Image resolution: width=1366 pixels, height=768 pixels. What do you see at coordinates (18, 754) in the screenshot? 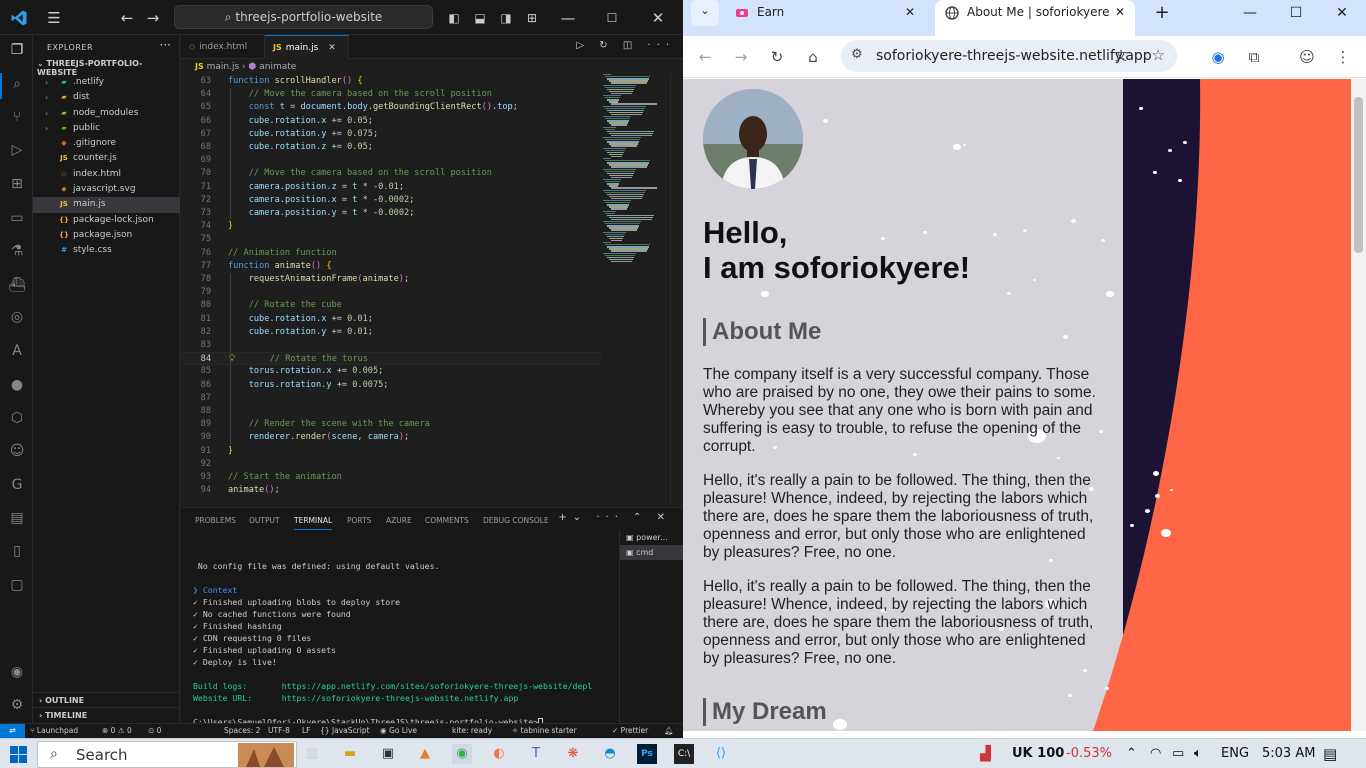
I see `windows-start-icon` at bounding box center [18, 754].